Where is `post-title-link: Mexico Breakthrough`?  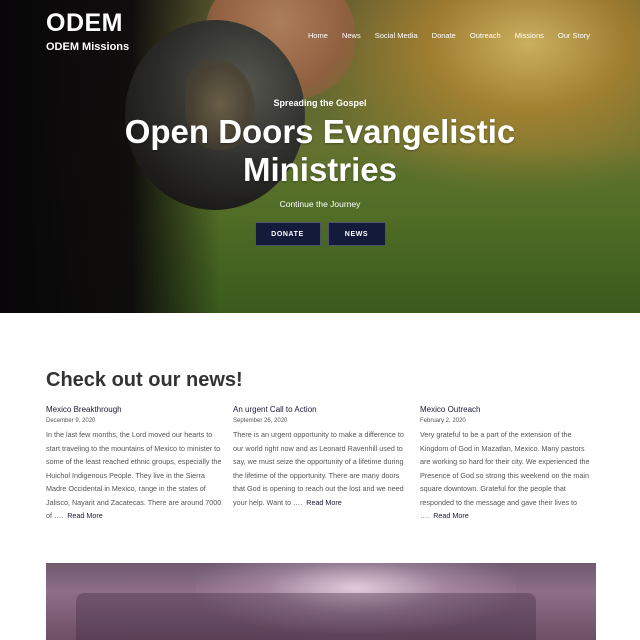 post-title-link: Mexico Breakthrough is located at coordinates (134, 409).